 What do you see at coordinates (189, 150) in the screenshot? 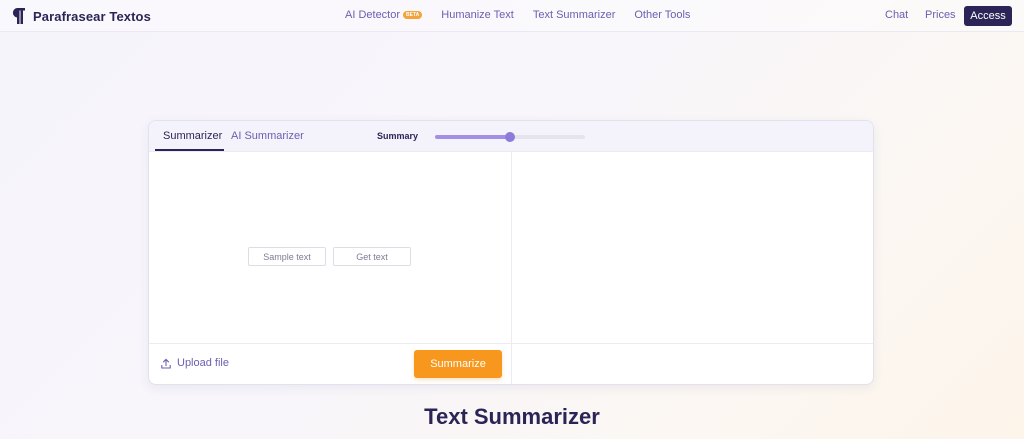
I see `active-tab-indicator` at bounding box center [189, 150].